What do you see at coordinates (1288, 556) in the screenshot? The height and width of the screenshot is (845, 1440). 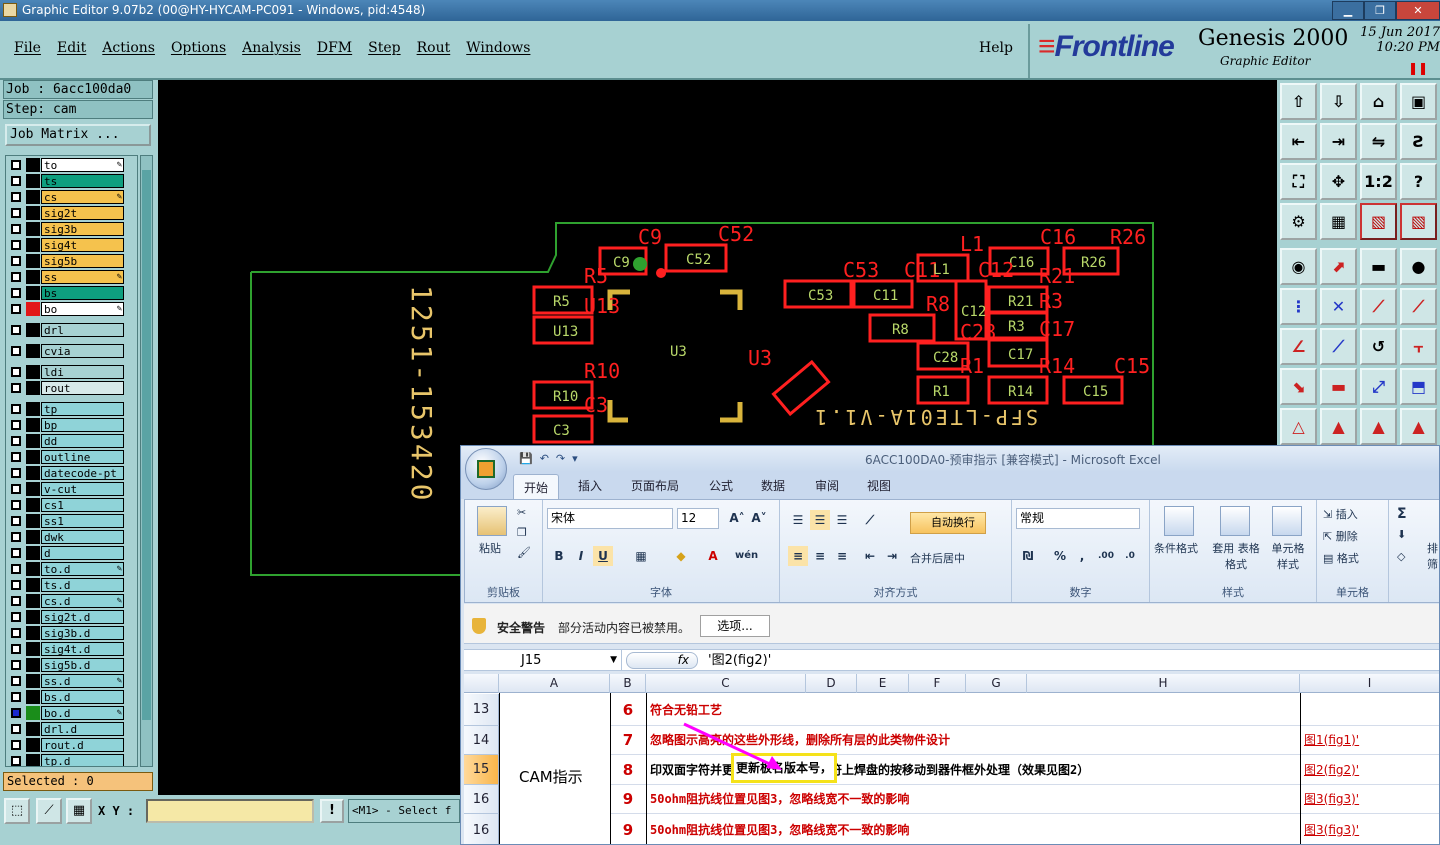 I see `cell-style-label: 单元格 样式` at bounding box center [1288, 556].